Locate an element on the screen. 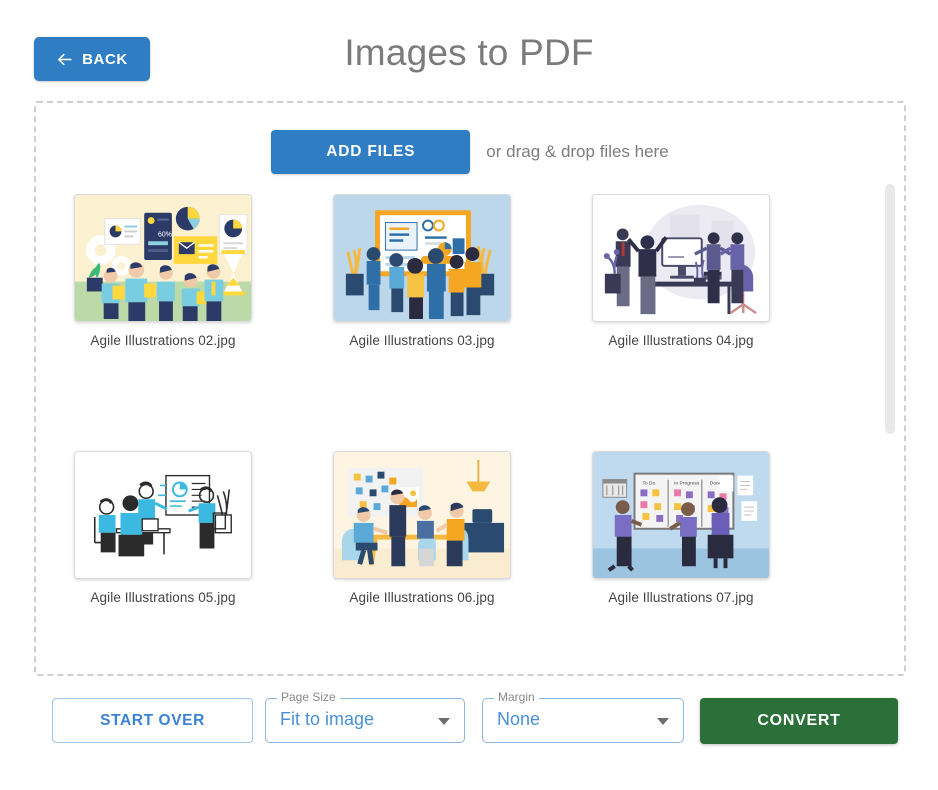  grid-scrollbar is located at coordinates (890, 383).